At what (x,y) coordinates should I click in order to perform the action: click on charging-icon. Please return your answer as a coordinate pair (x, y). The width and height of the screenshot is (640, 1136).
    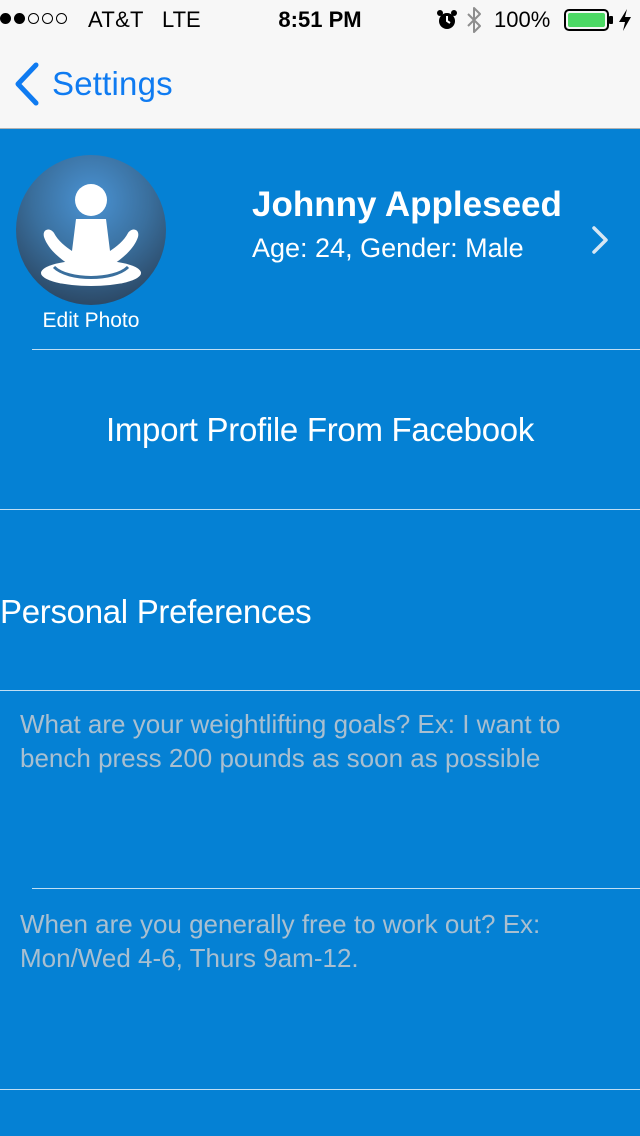
    Looking at the image, I should click on (625, 20).